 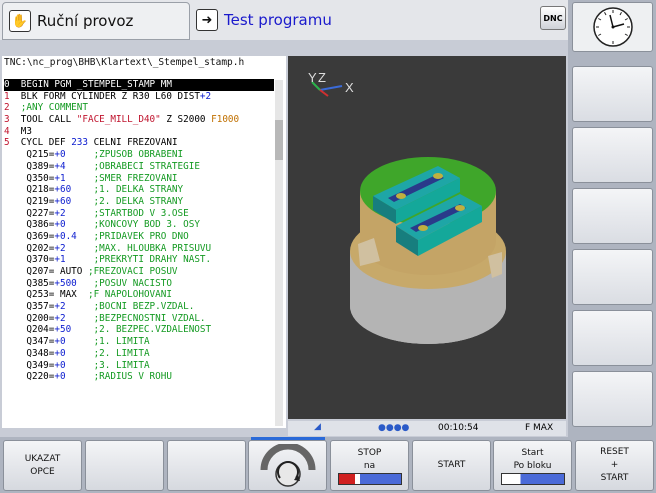 I want to click on stop-at-softkey: STOP na, so click(x=369, y=465).